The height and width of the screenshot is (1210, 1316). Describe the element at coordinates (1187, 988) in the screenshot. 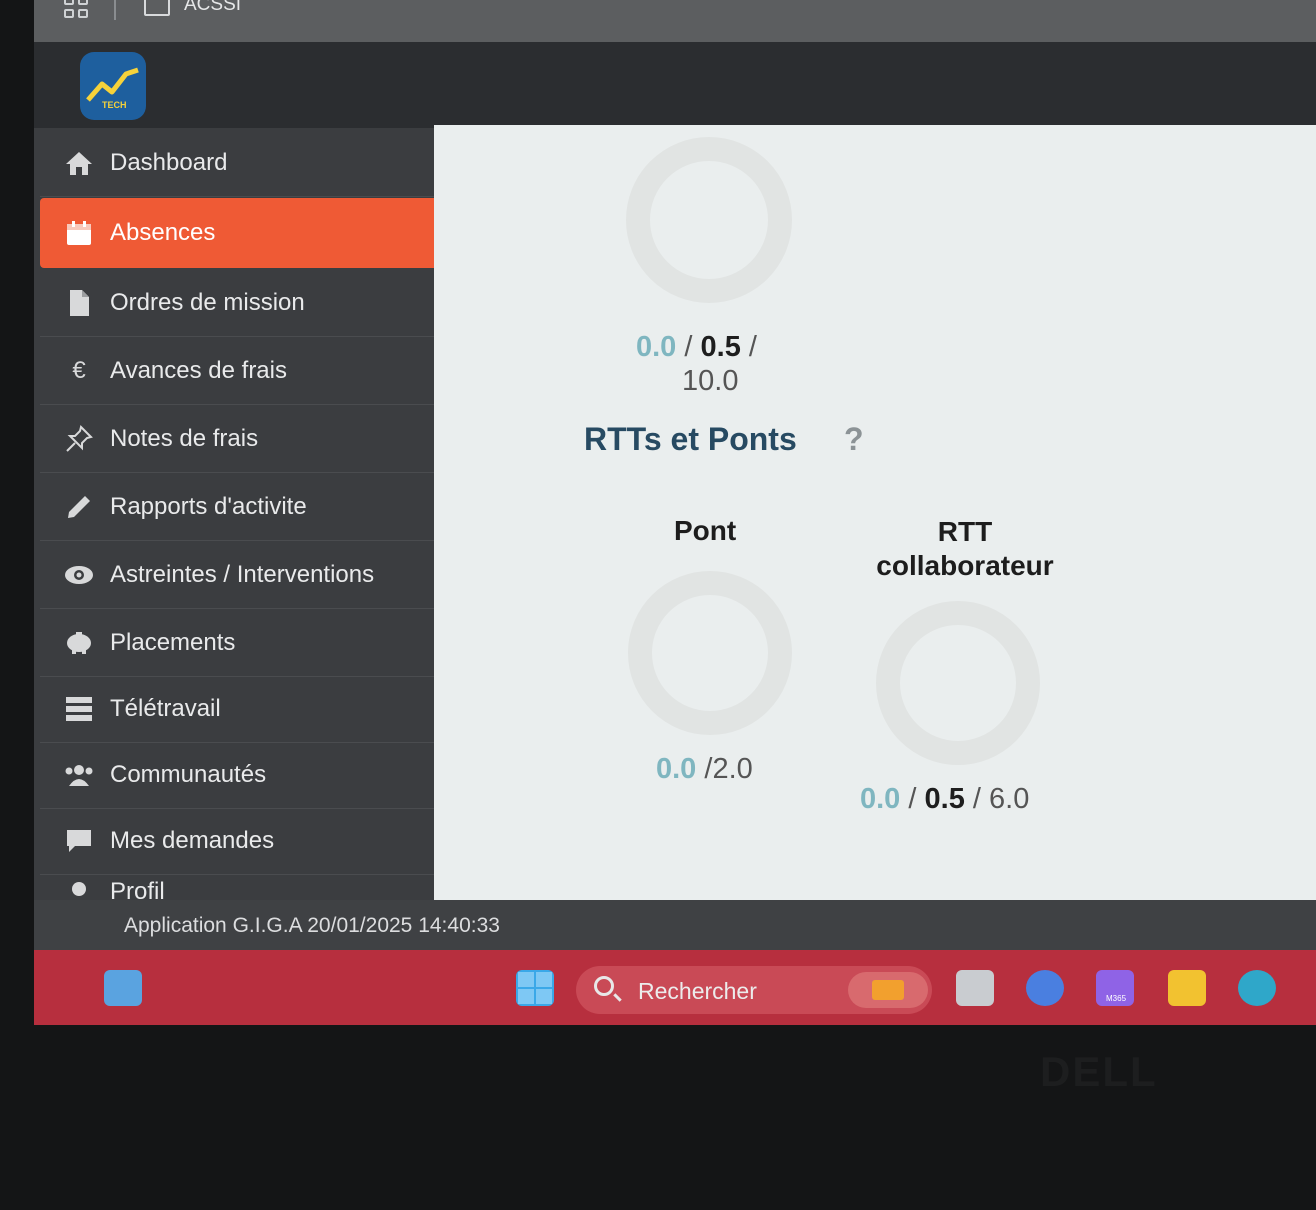

I see `file-explorer-icon` at that location.